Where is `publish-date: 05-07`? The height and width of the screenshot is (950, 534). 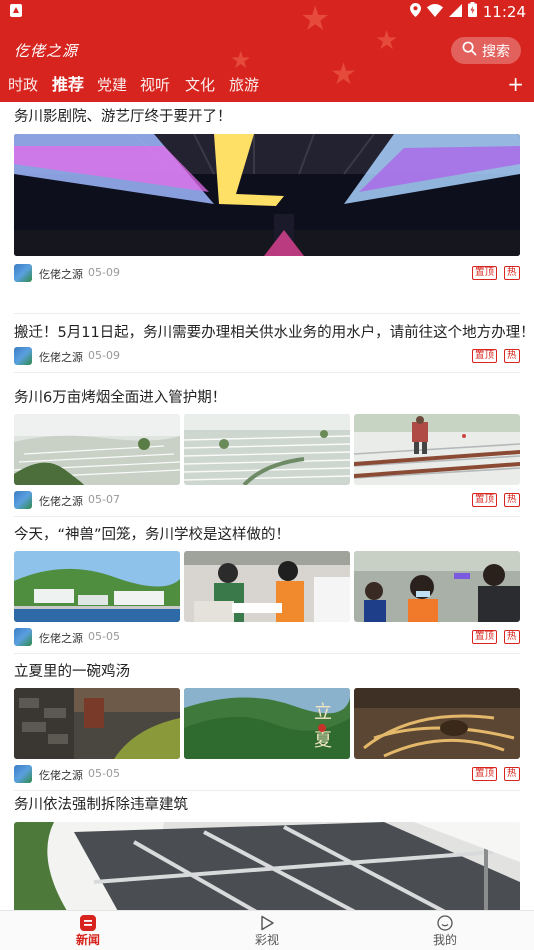 publish-date: 05-07 is located at coordinates (104, 499).